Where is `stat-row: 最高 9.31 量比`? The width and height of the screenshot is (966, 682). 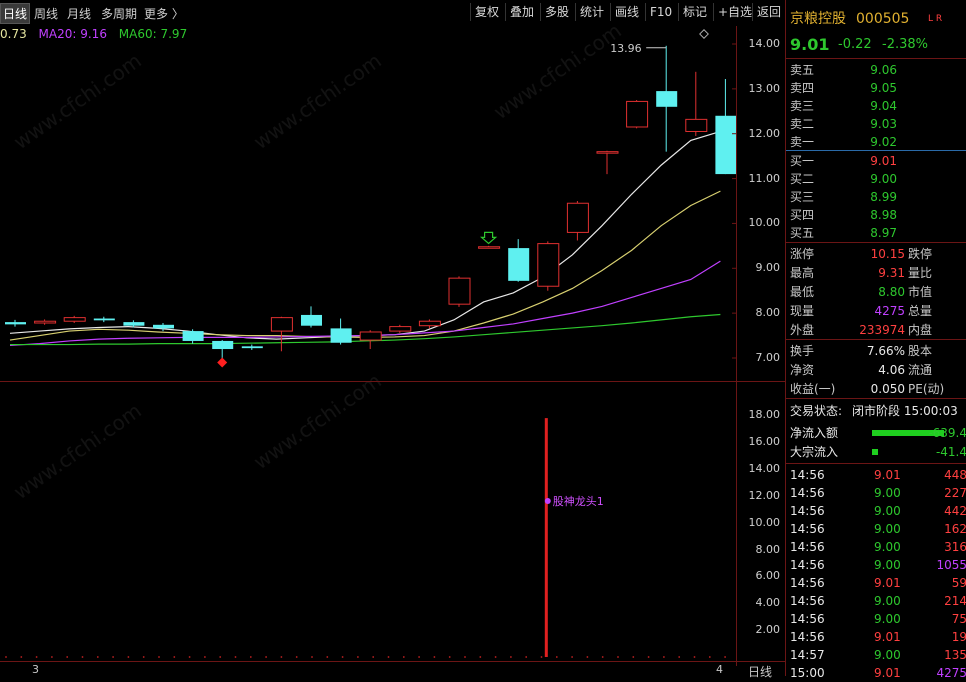 stat-row: 最高 9.31 量比 is located at coordinates (878, 273).